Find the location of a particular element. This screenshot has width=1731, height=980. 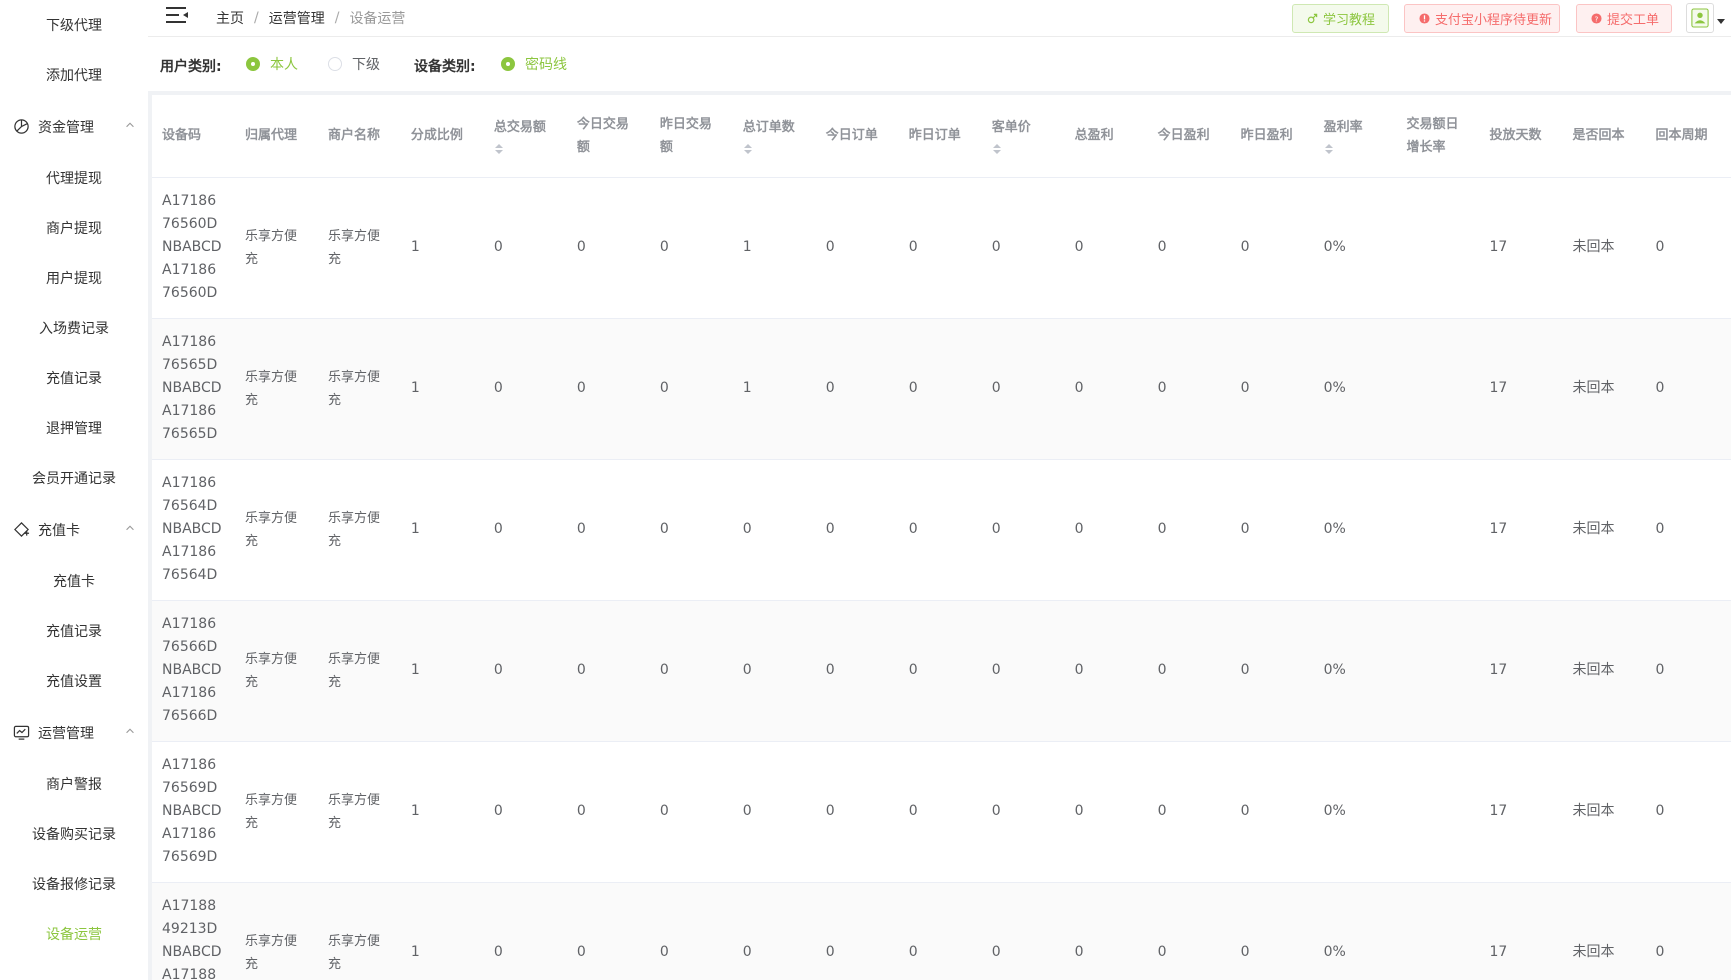

submit-ticket-button: ? 提交工单 is located at coordinates (1624, 18).